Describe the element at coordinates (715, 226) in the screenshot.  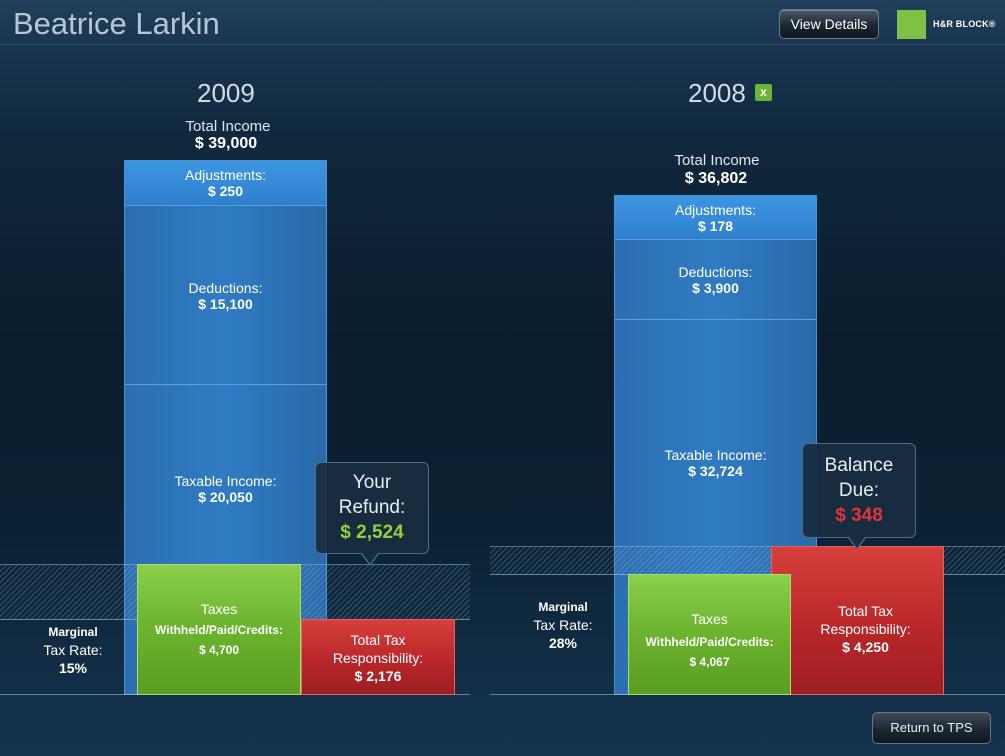
I see `adjustments-value-2008: $ 178` at that location.